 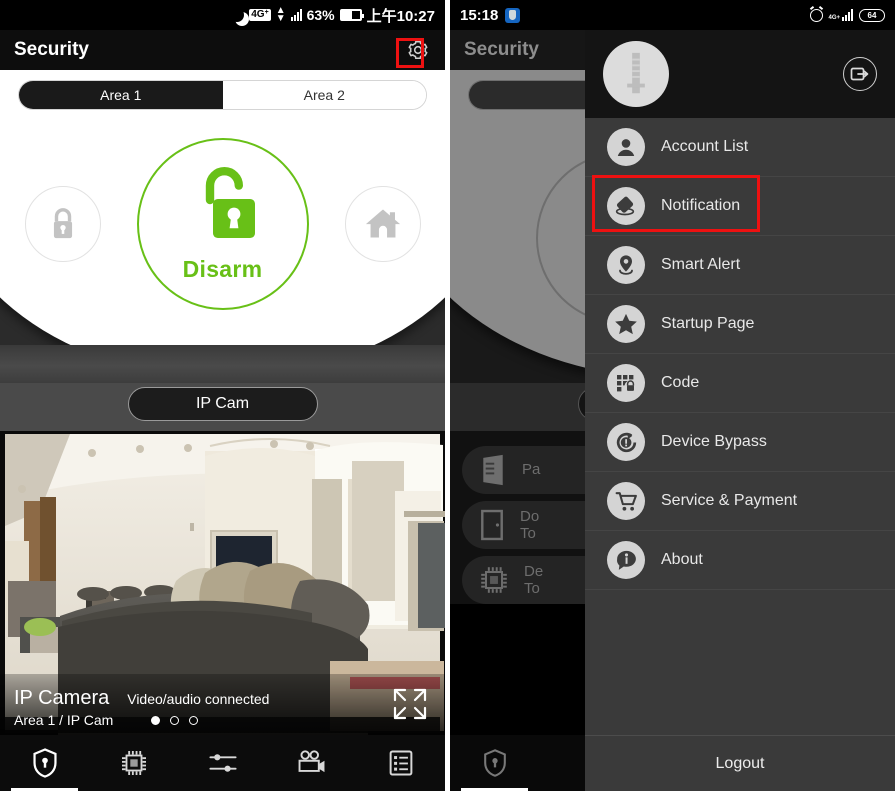 I want to click on nav-item-camera, so click(x=311, y=763).